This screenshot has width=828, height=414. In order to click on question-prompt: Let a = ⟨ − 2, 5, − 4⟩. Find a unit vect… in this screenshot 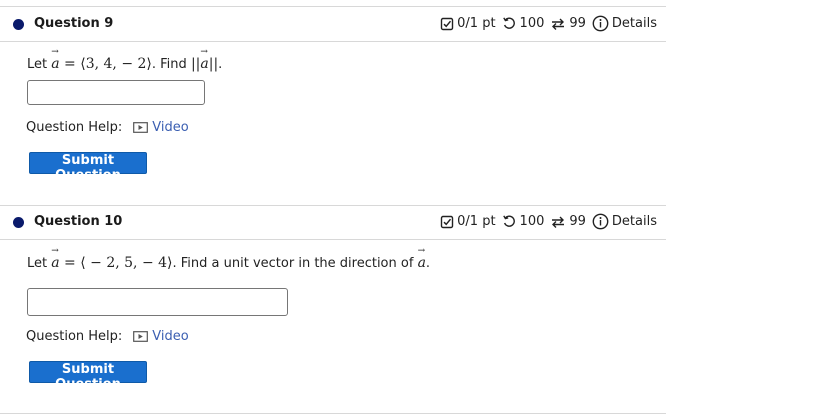, I will do `click(228, 258)`.